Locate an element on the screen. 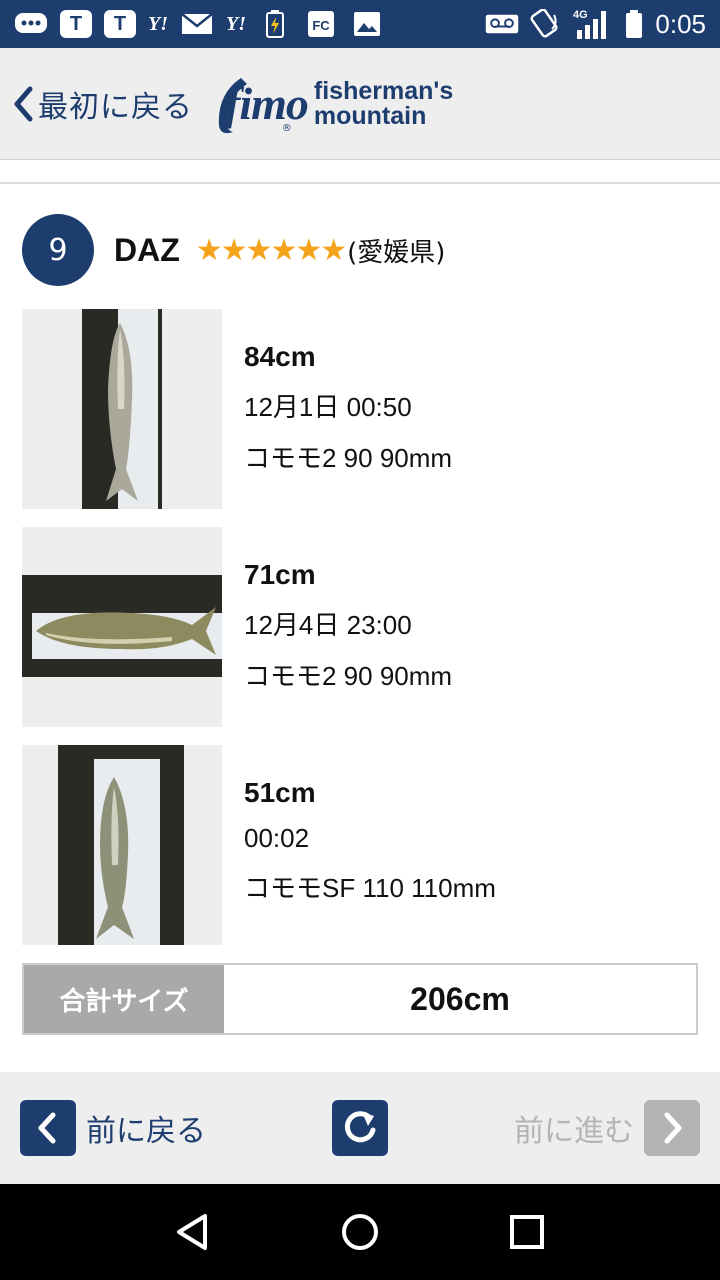  total-size-label: 合計サイズ is located at coordinates (124, 999).